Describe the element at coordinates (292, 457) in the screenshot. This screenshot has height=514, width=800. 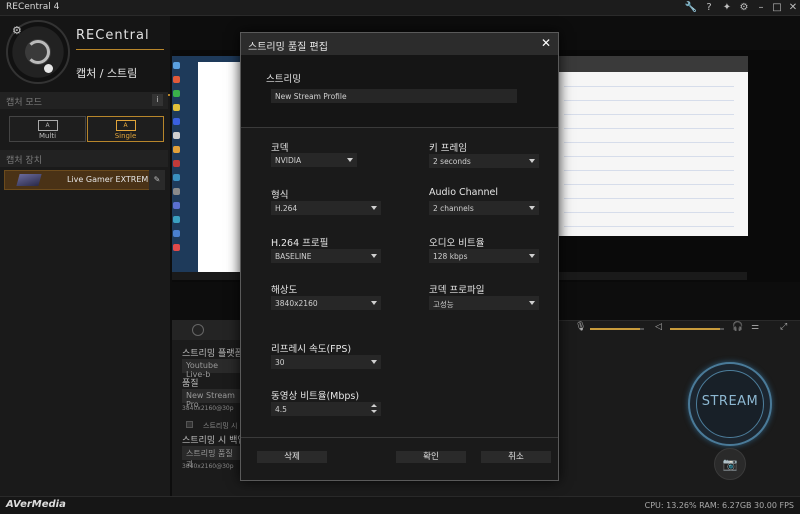
I see `delete-button: 삭제` at that location.